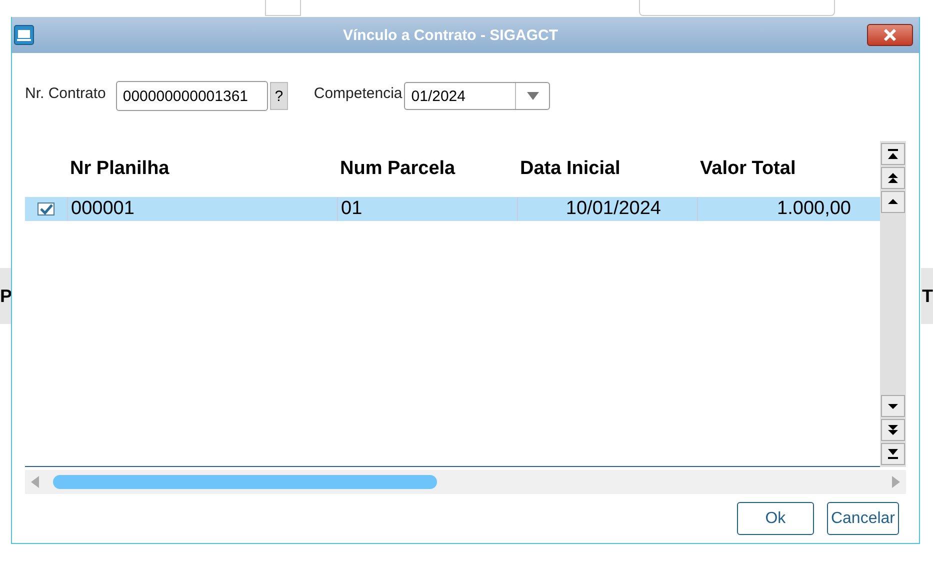 This screenshot has width=933, height=563. I want to click on page-up-button, so click(893, 178).